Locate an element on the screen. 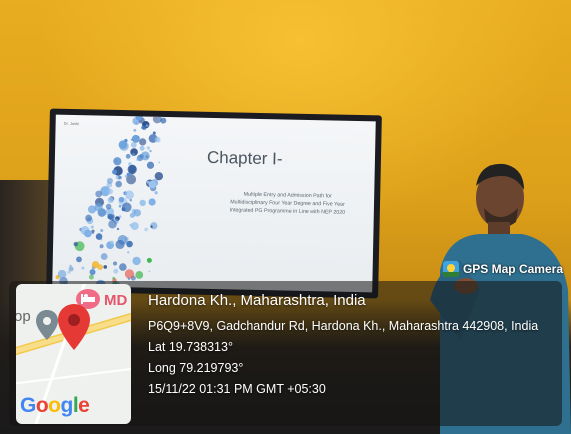 The height and width of the screenshot is (434, 571). map-pin-icon is located at coordinates (74, 327).